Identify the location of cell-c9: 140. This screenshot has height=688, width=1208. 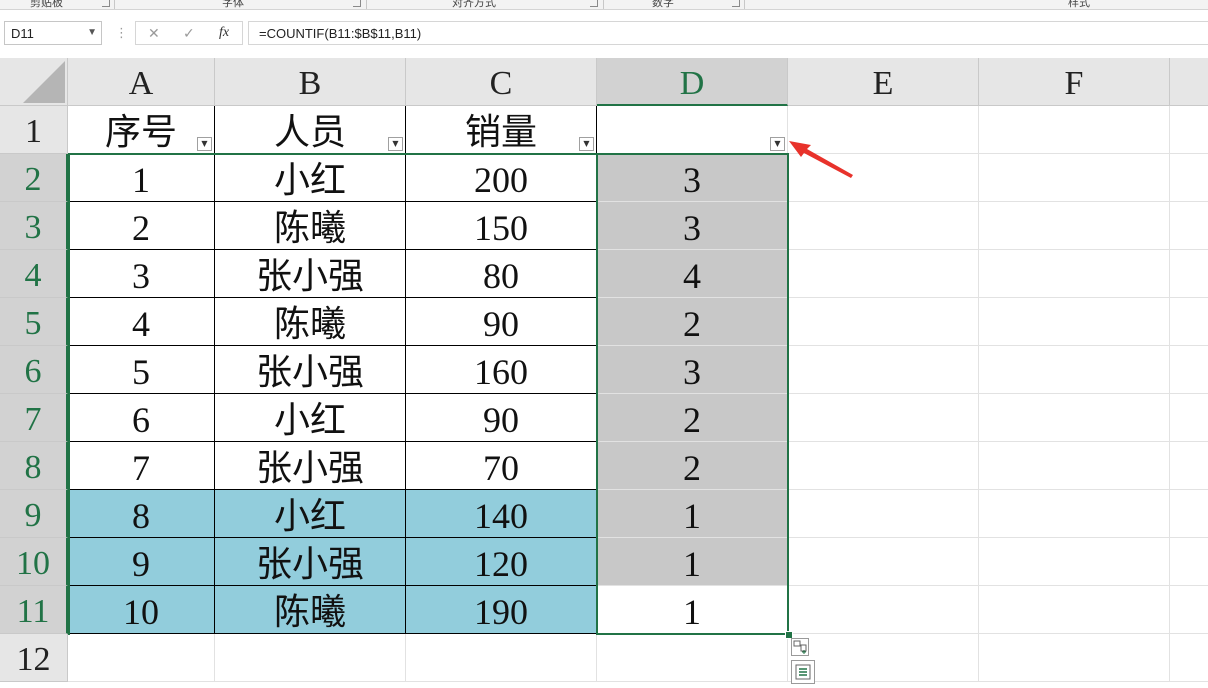
(501, 514).